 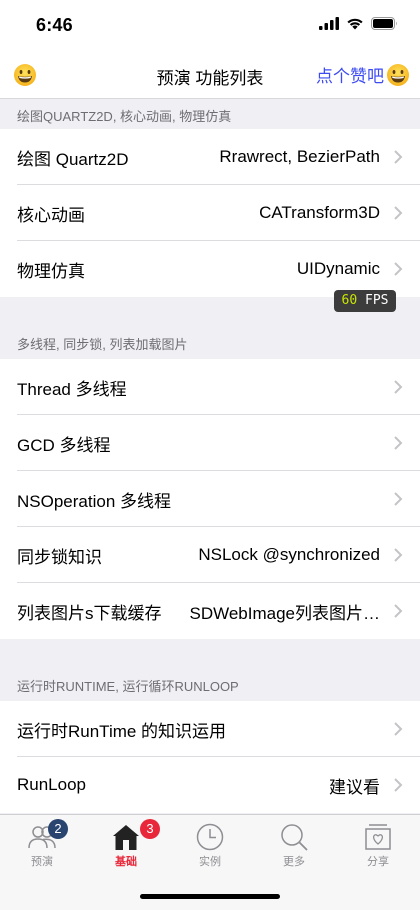 I want to click on fps-unit: FPS, so click(x=377, y=300).